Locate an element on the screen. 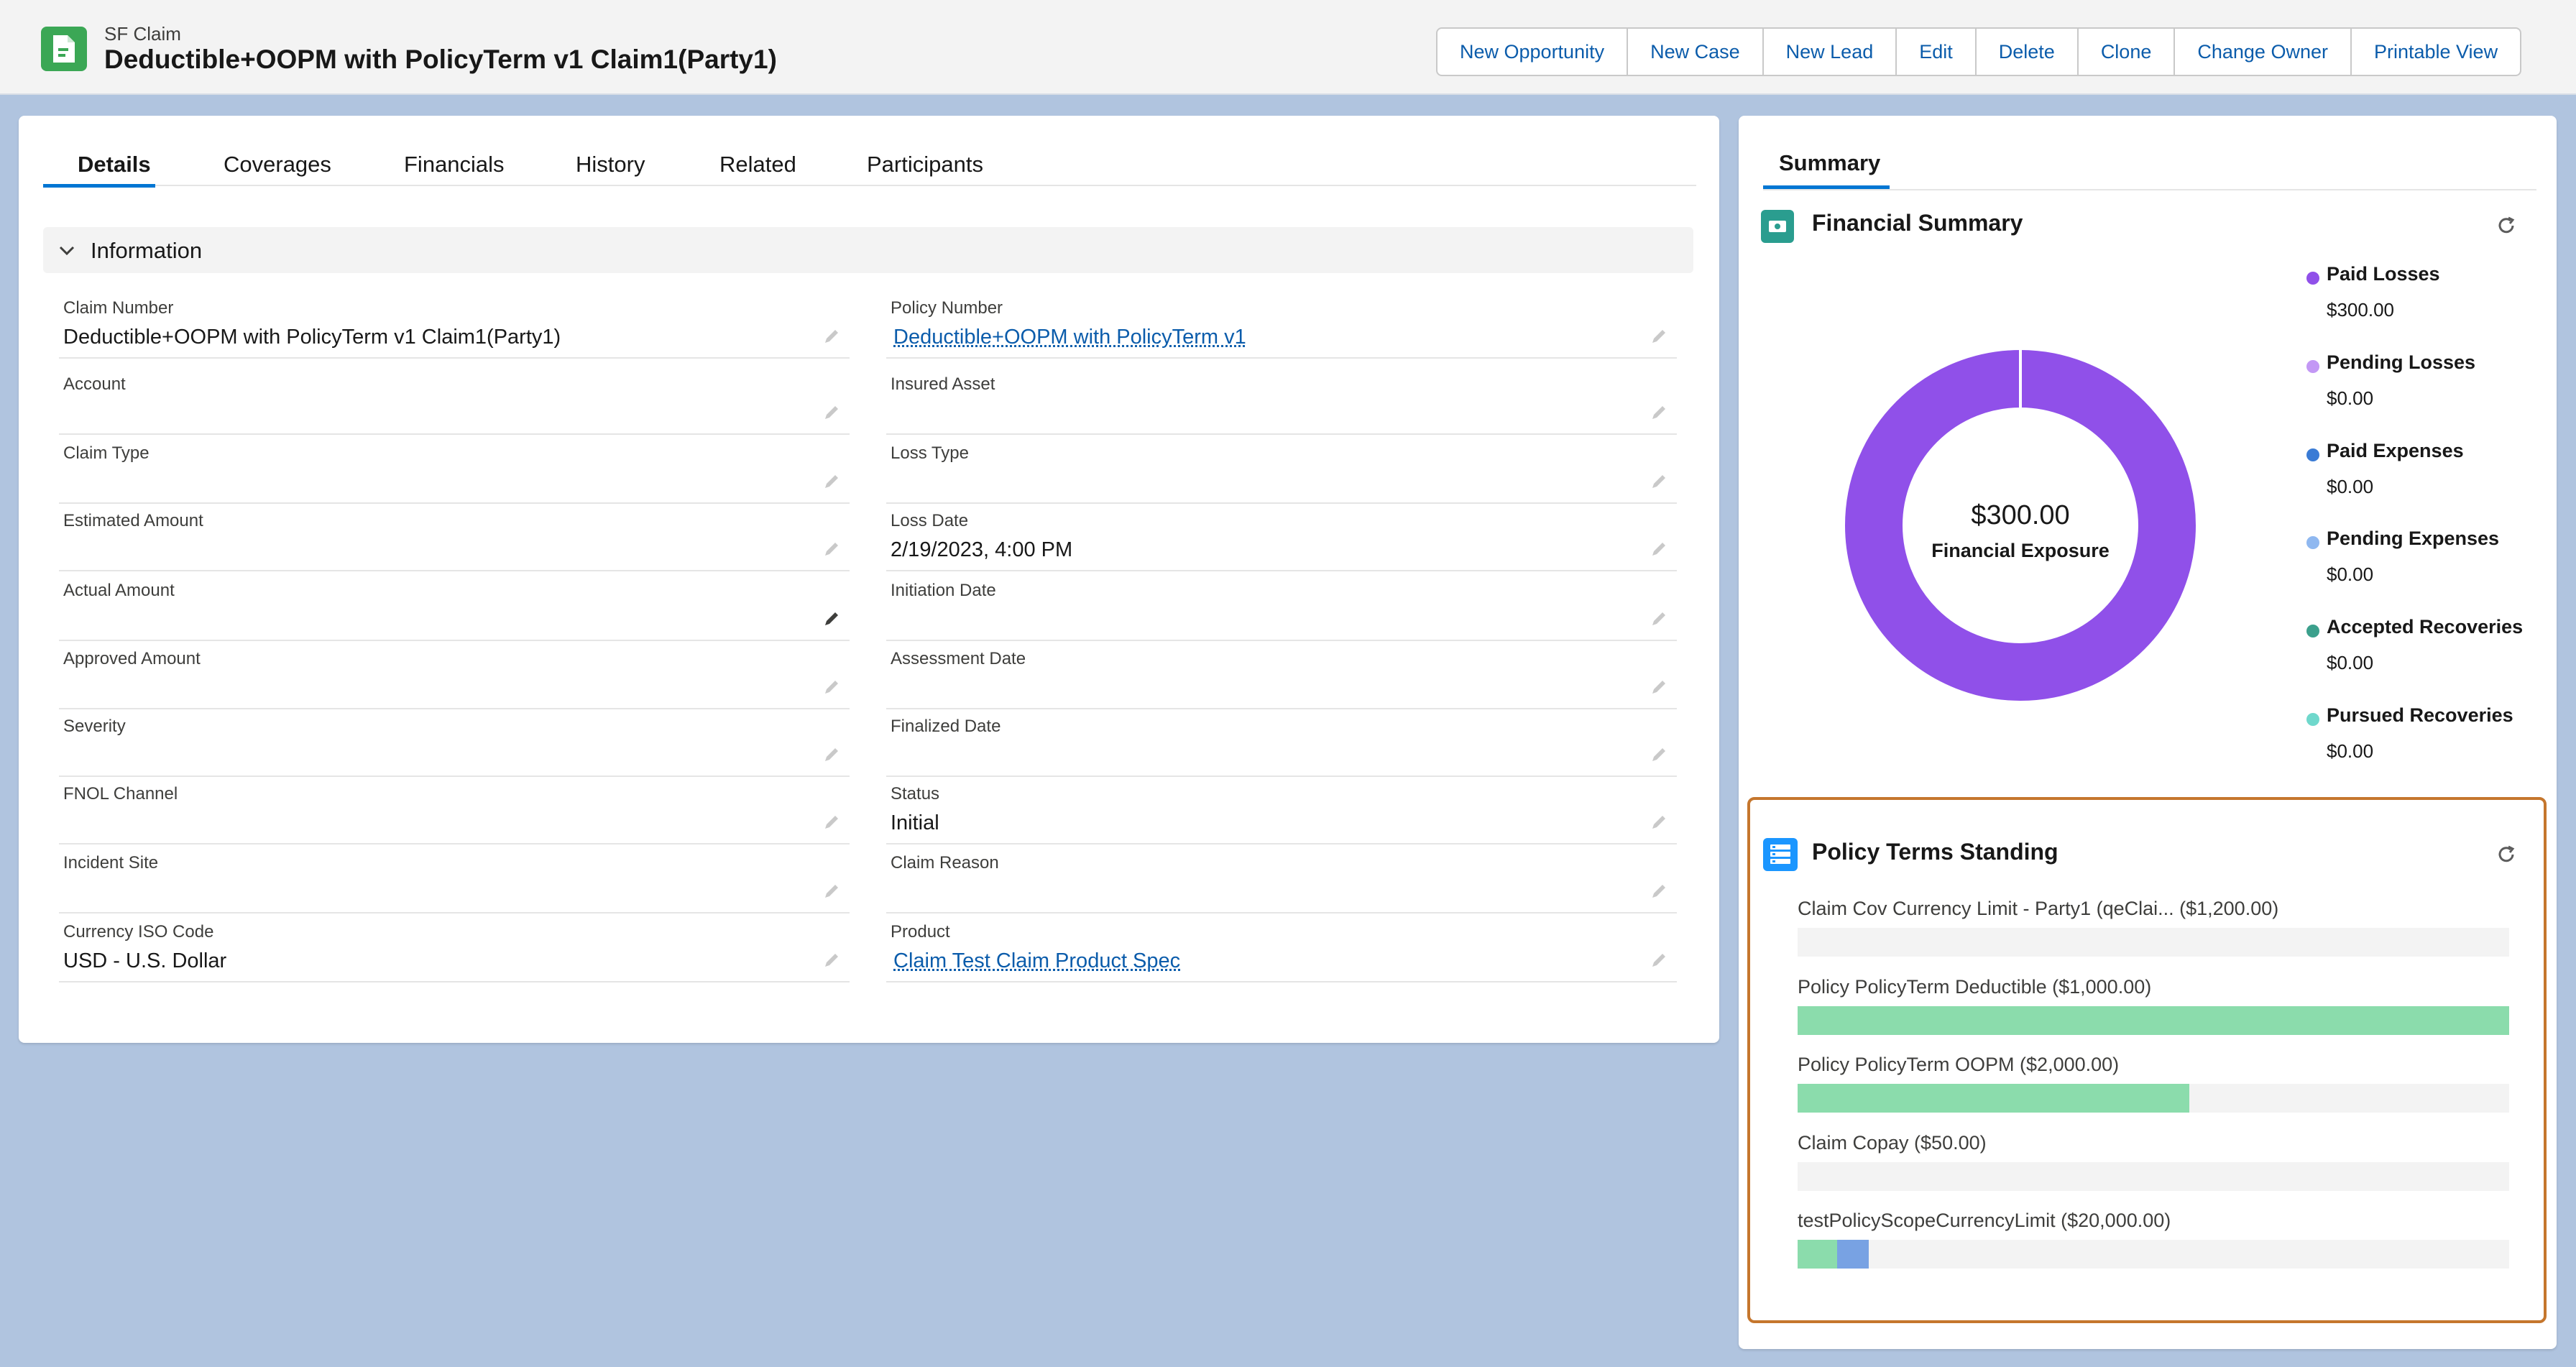  field-loss-type: Loss Type is located at coordinates (1281, 469).